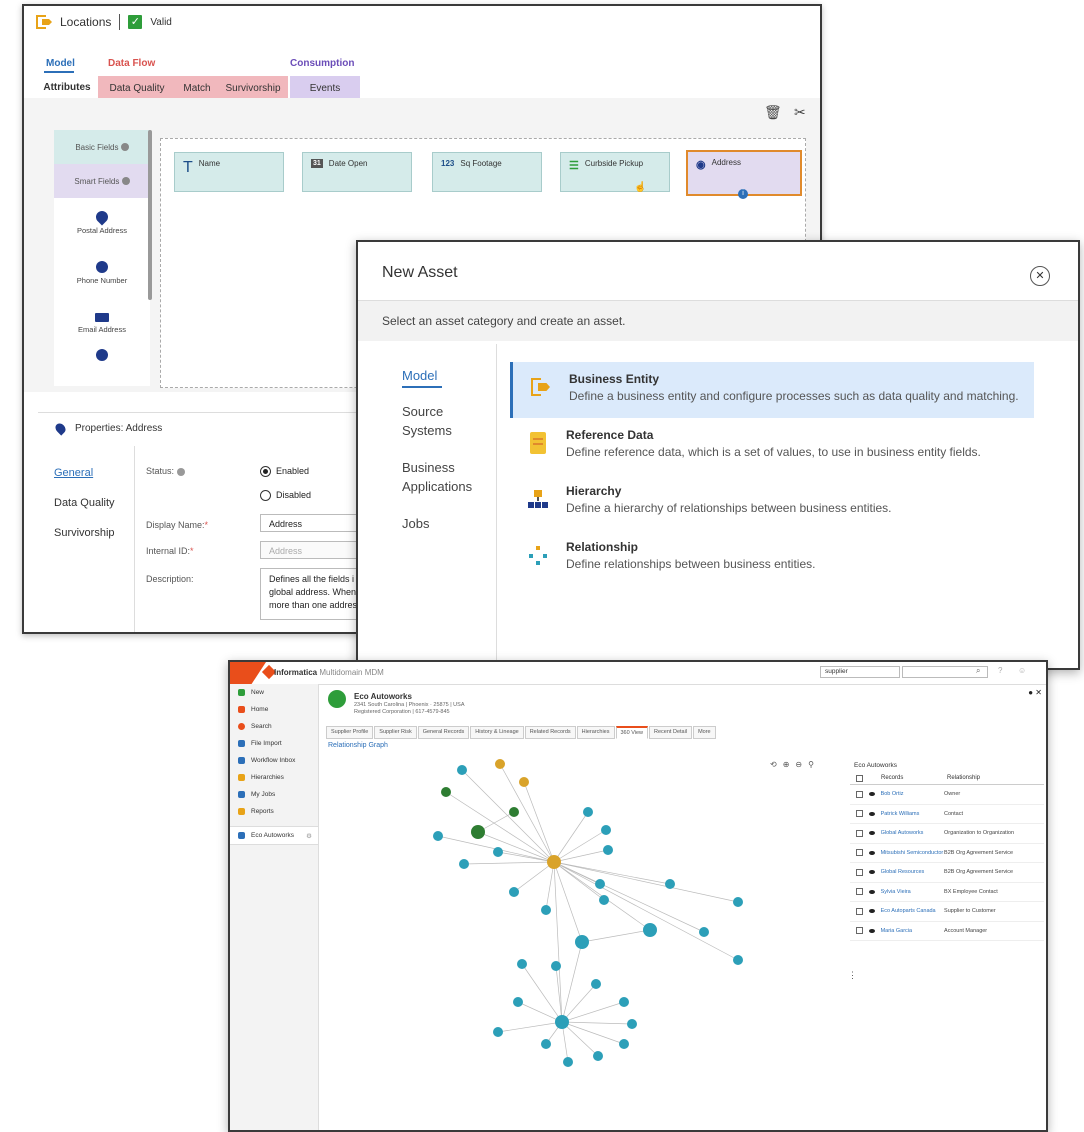 The width and height of the screenshot is (1084, 1132). I want to click on record-link: Global Autoworks, so click(912, 833).